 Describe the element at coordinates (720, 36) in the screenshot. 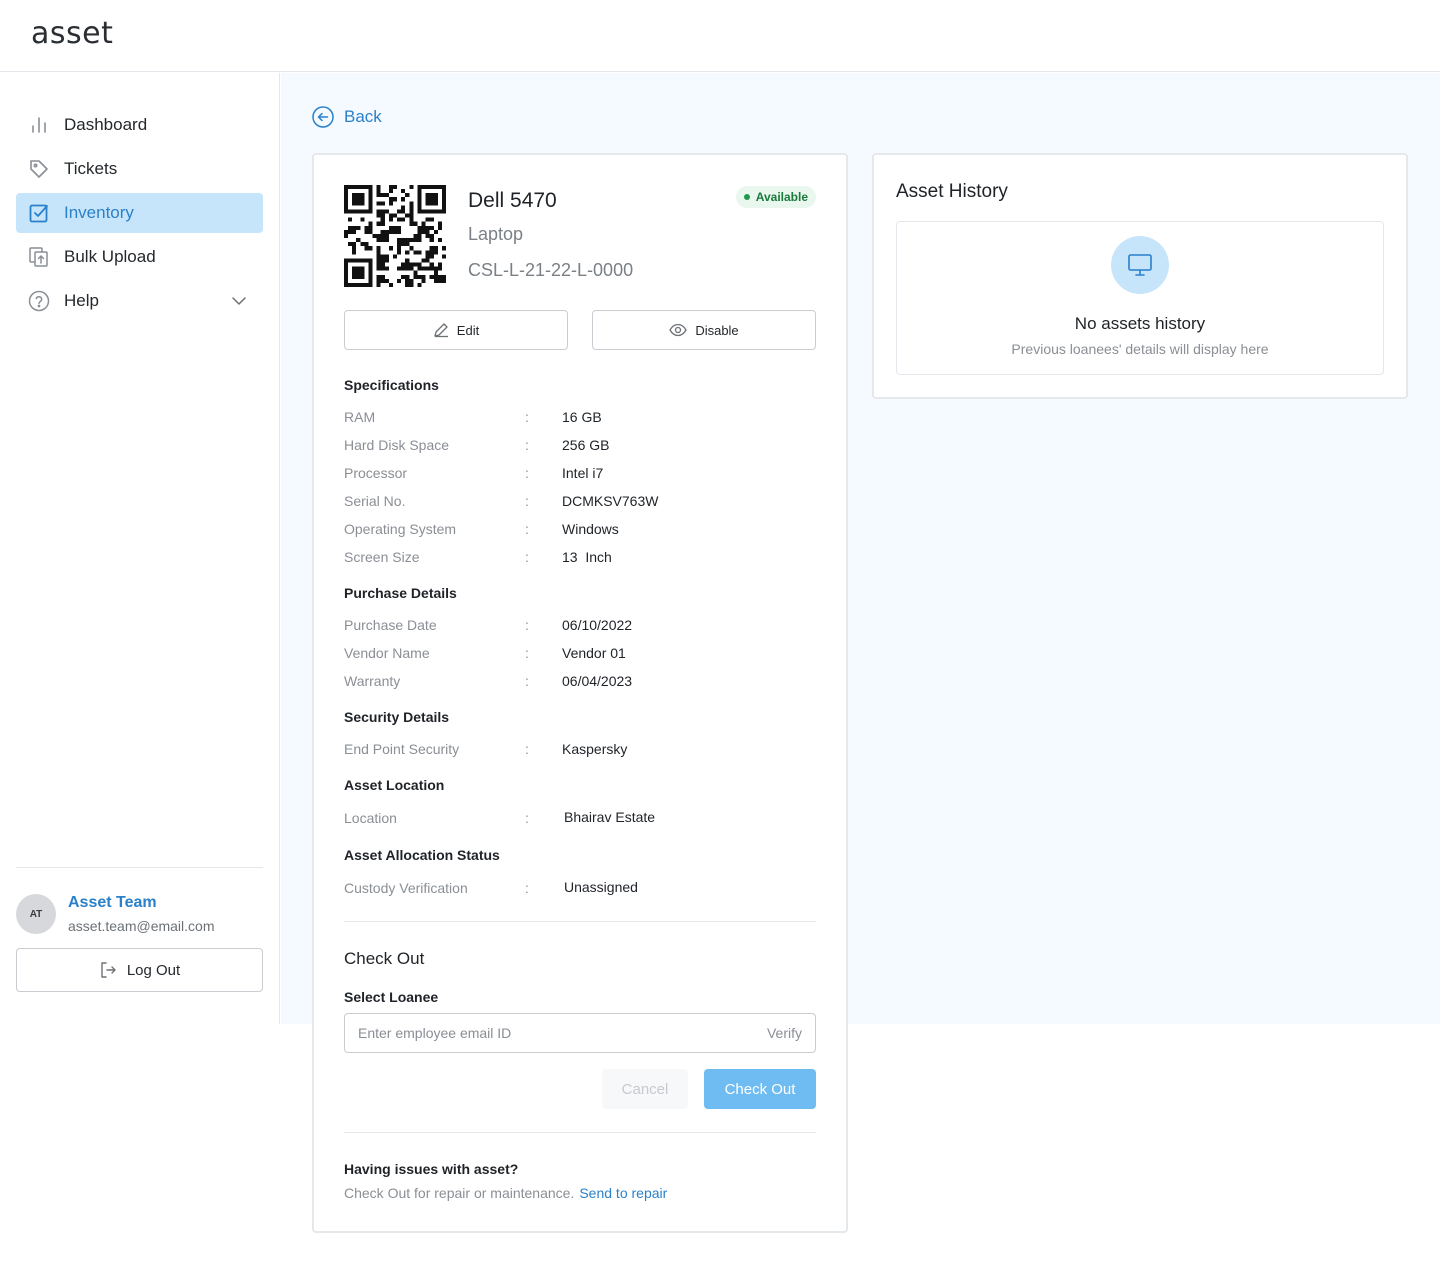

I see `top-bar: asset` at that location.